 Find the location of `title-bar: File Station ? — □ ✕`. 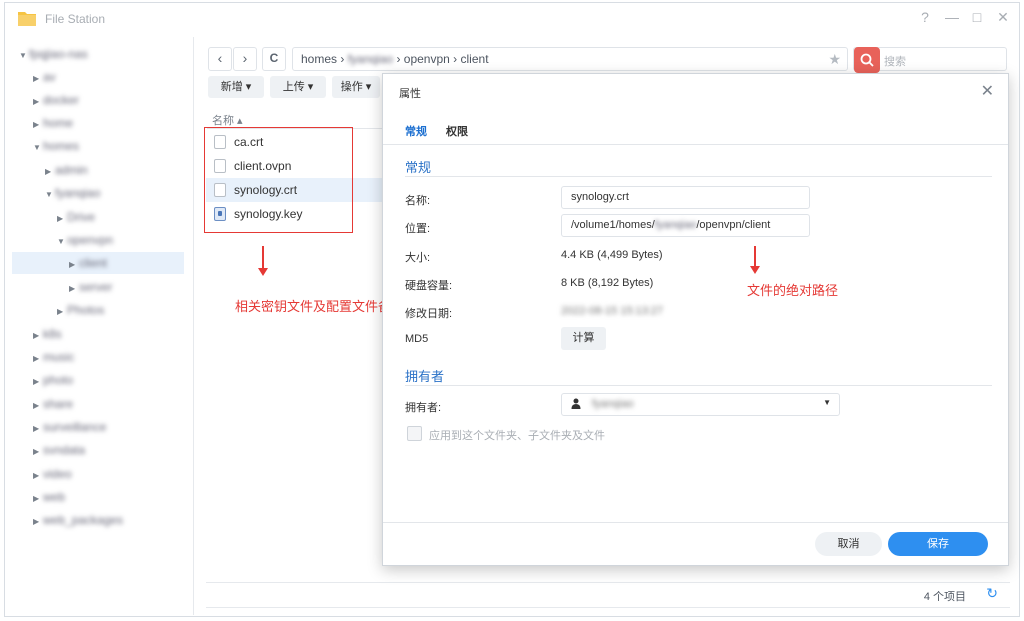

title-bar: File Station ? — □ ✕ is located at coordinates (512, 19).